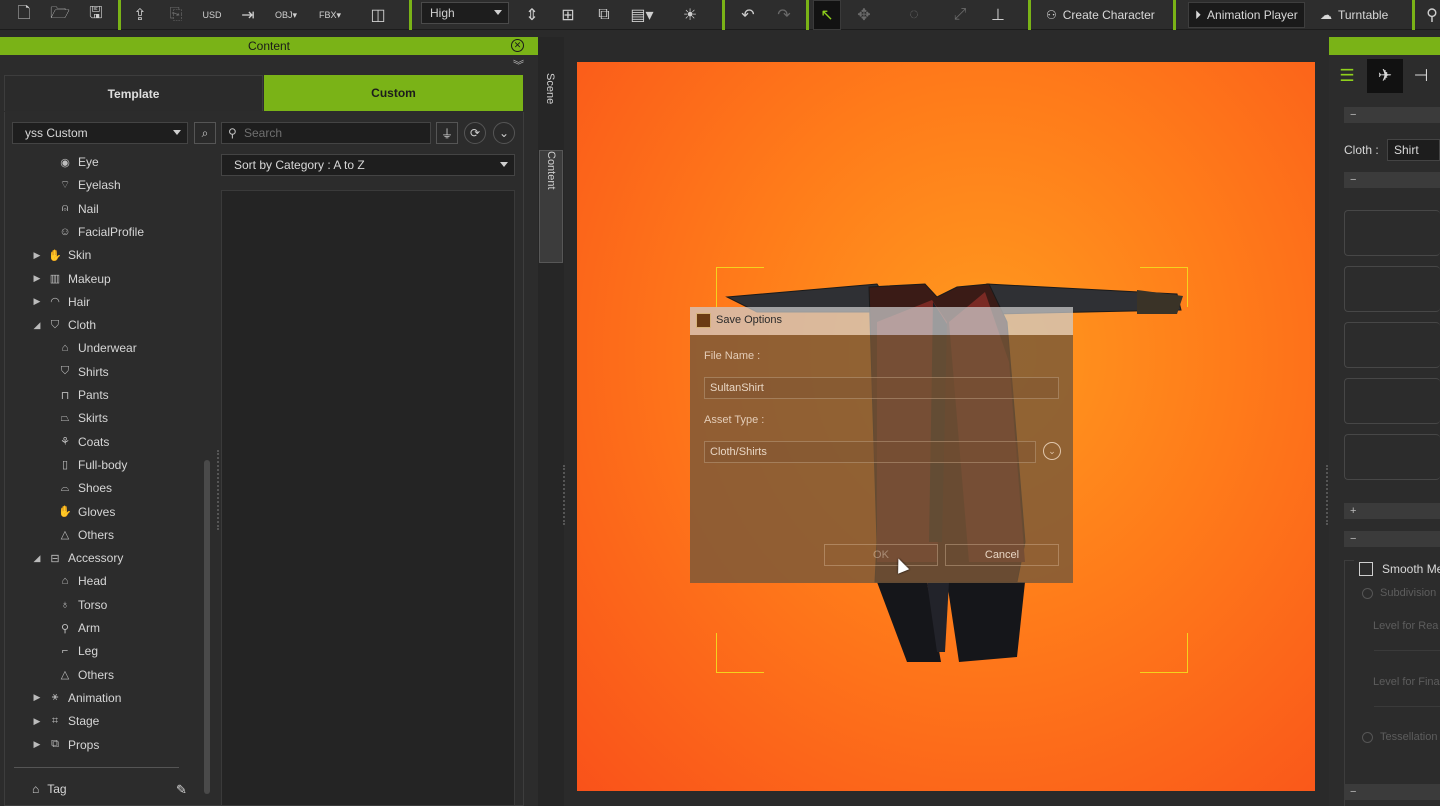 Image resolution: width=1440 pixels, height=806 pixels. Describe the element at coordinates (565, 495) in the screenshot. I see `viewport-splitter` at that location.